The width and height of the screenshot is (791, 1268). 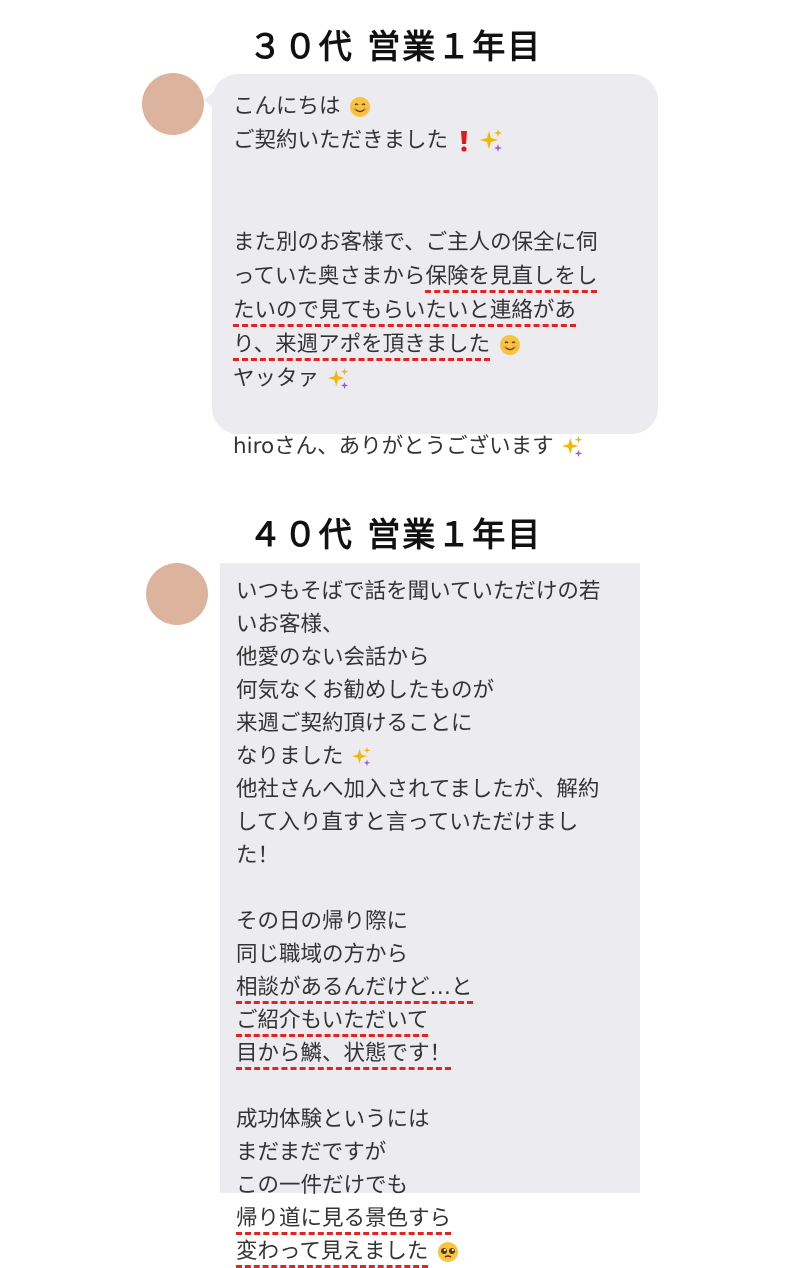 What do you see at coordinates (344, 1055) in the screenshot?
I see `highlight-underline: 目から鱗、状態です！` at bounding box center [344, 1055].